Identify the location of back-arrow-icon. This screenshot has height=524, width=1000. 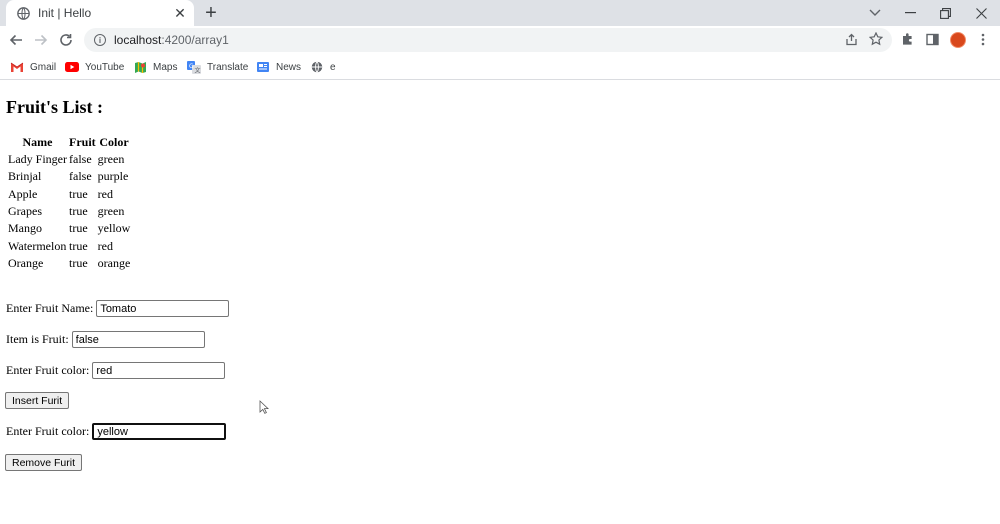
(16, 40).